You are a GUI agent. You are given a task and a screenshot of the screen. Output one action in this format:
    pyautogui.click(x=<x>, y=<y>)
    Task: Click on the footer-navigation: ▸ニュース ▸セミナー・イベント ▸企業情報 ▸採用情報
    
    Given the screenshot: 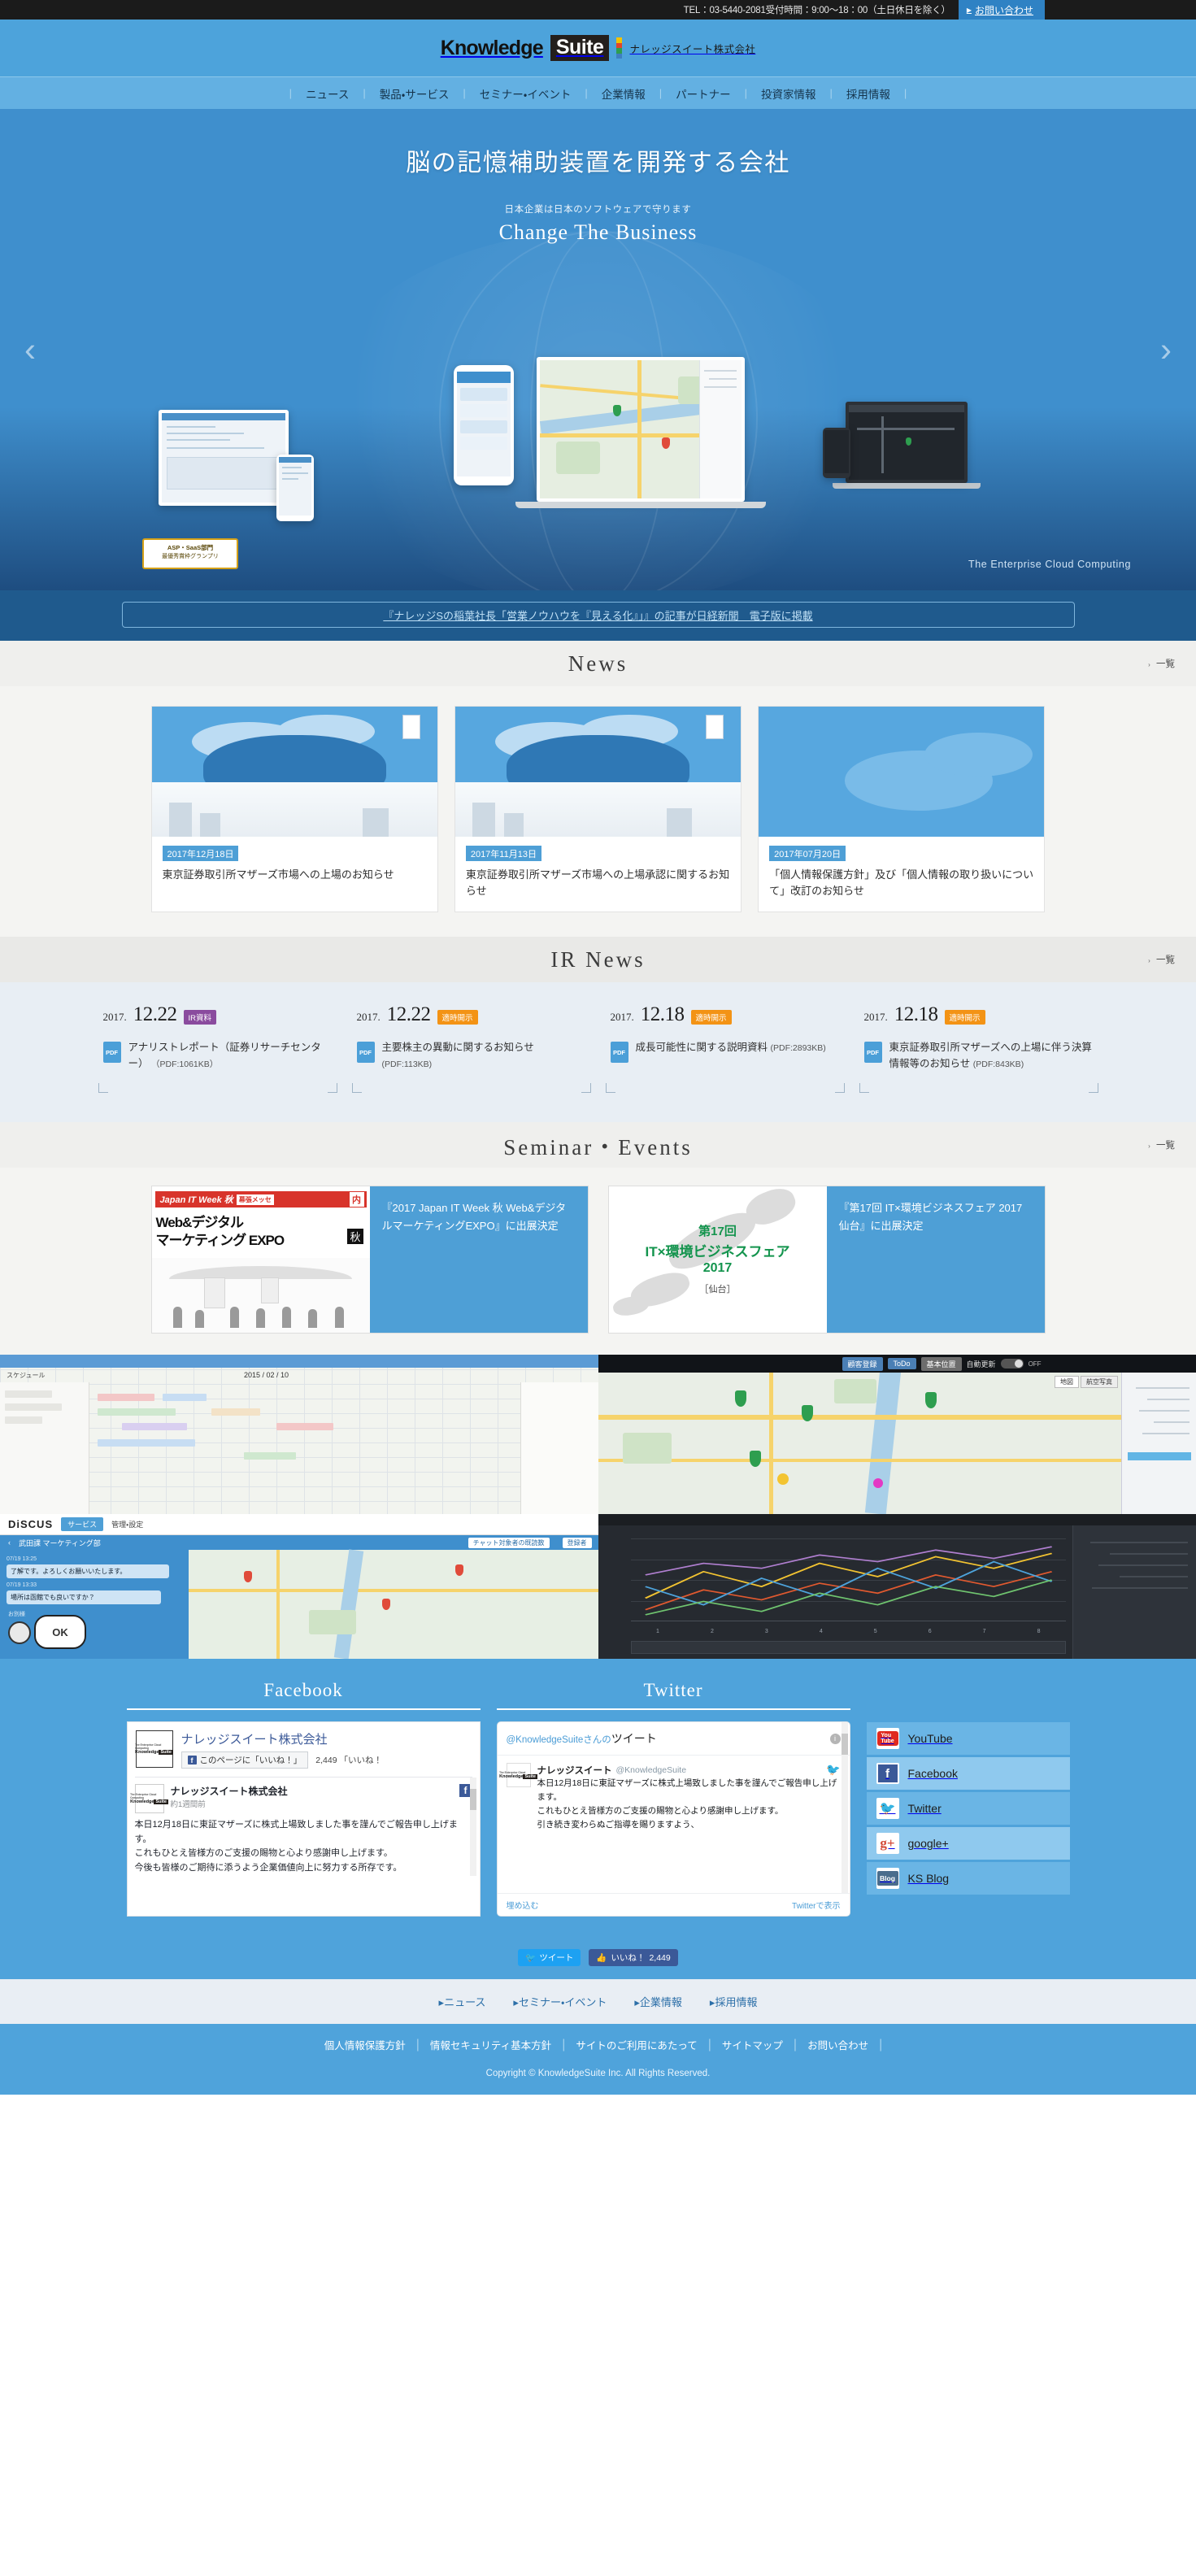 What is the action you would take?
    pyautogui.click(x=598, y=2002)
    